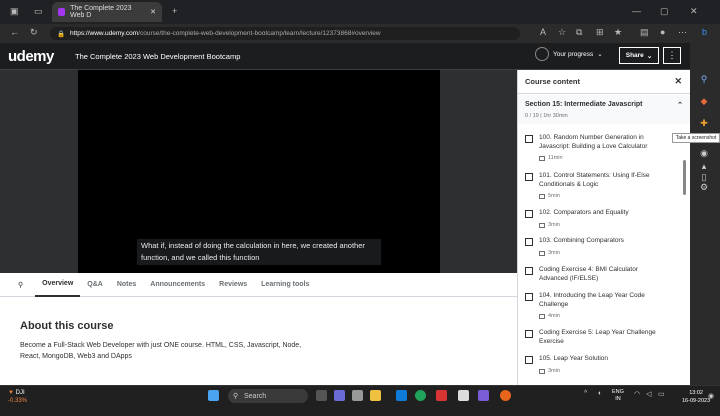  What do you see at coordinates (505, 395) in the screenshot?
I see `firefox-icon` at bounding box center [505, 395].